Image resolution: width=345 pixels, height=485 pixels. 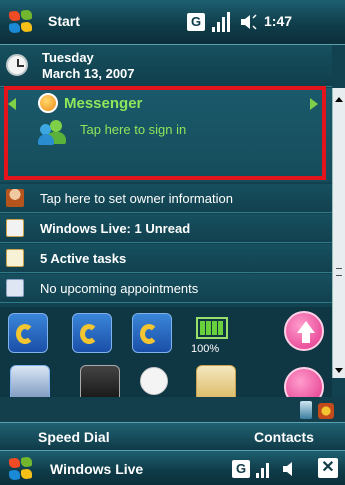 What do you see at coordinates (172, 436) in the screenshot?
I see `softkey-bar: Speed Dial Contacts` at bounding box center [172, 436].